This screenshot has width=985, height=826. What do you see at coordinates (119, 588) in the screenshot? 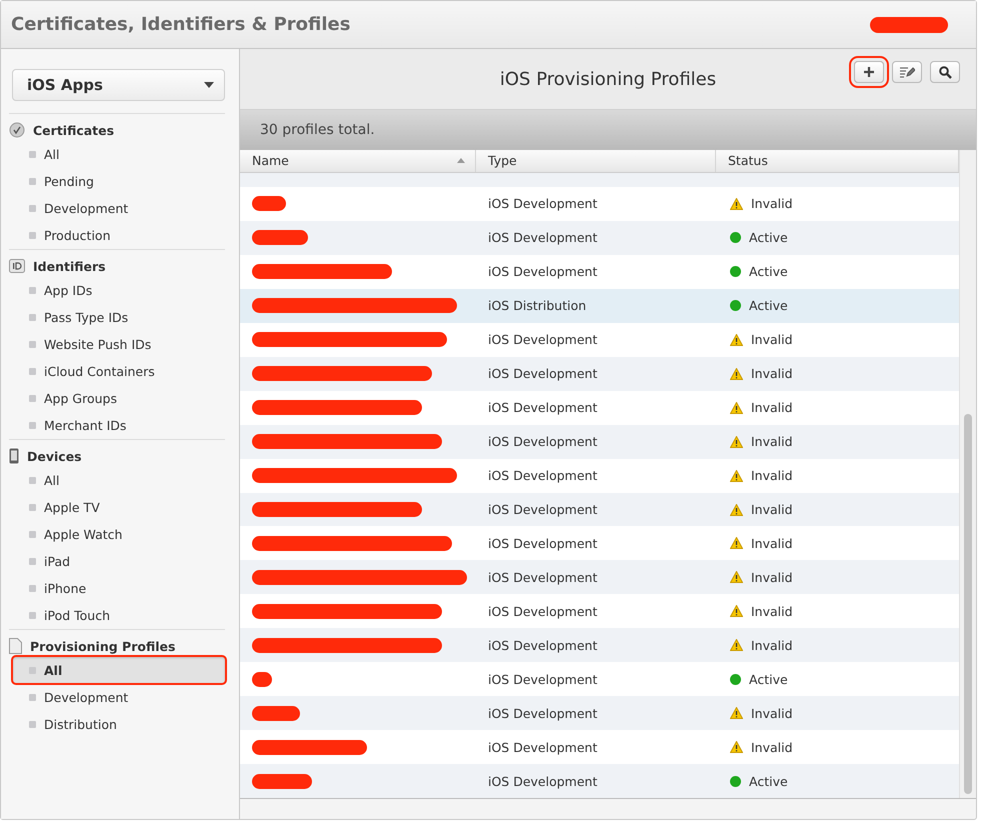
I see `sidebar-item: iPhone` at bounding box center [119, 588].